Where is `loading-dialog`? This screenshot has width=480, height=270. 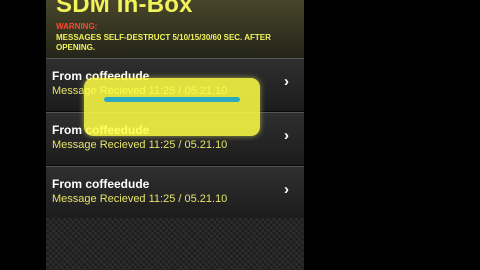
loading-dialog is located at coordinates (172, 107).